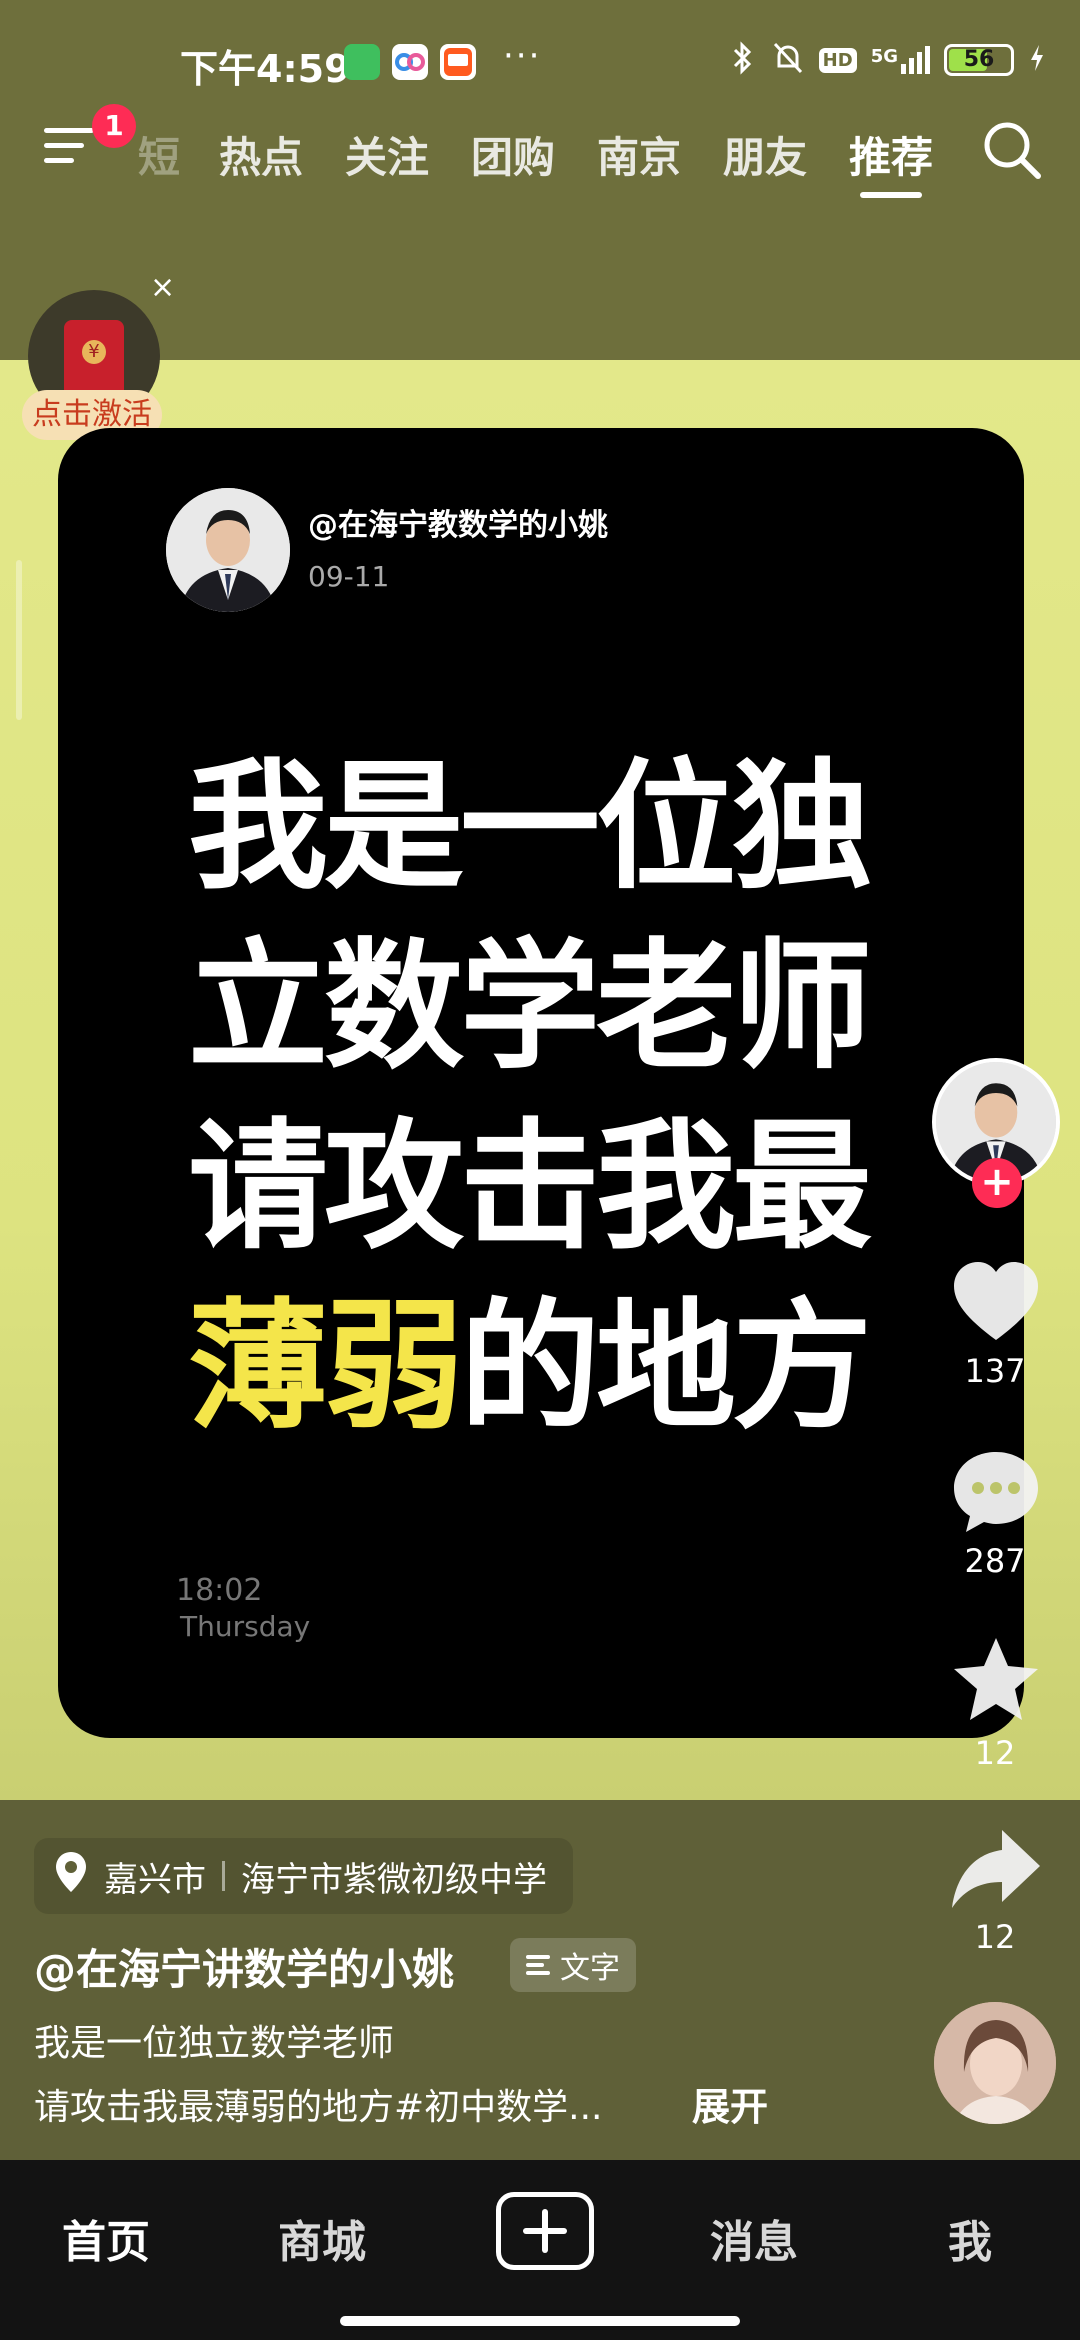  I want to click on signal-icon: 5G, so click(900, 60).